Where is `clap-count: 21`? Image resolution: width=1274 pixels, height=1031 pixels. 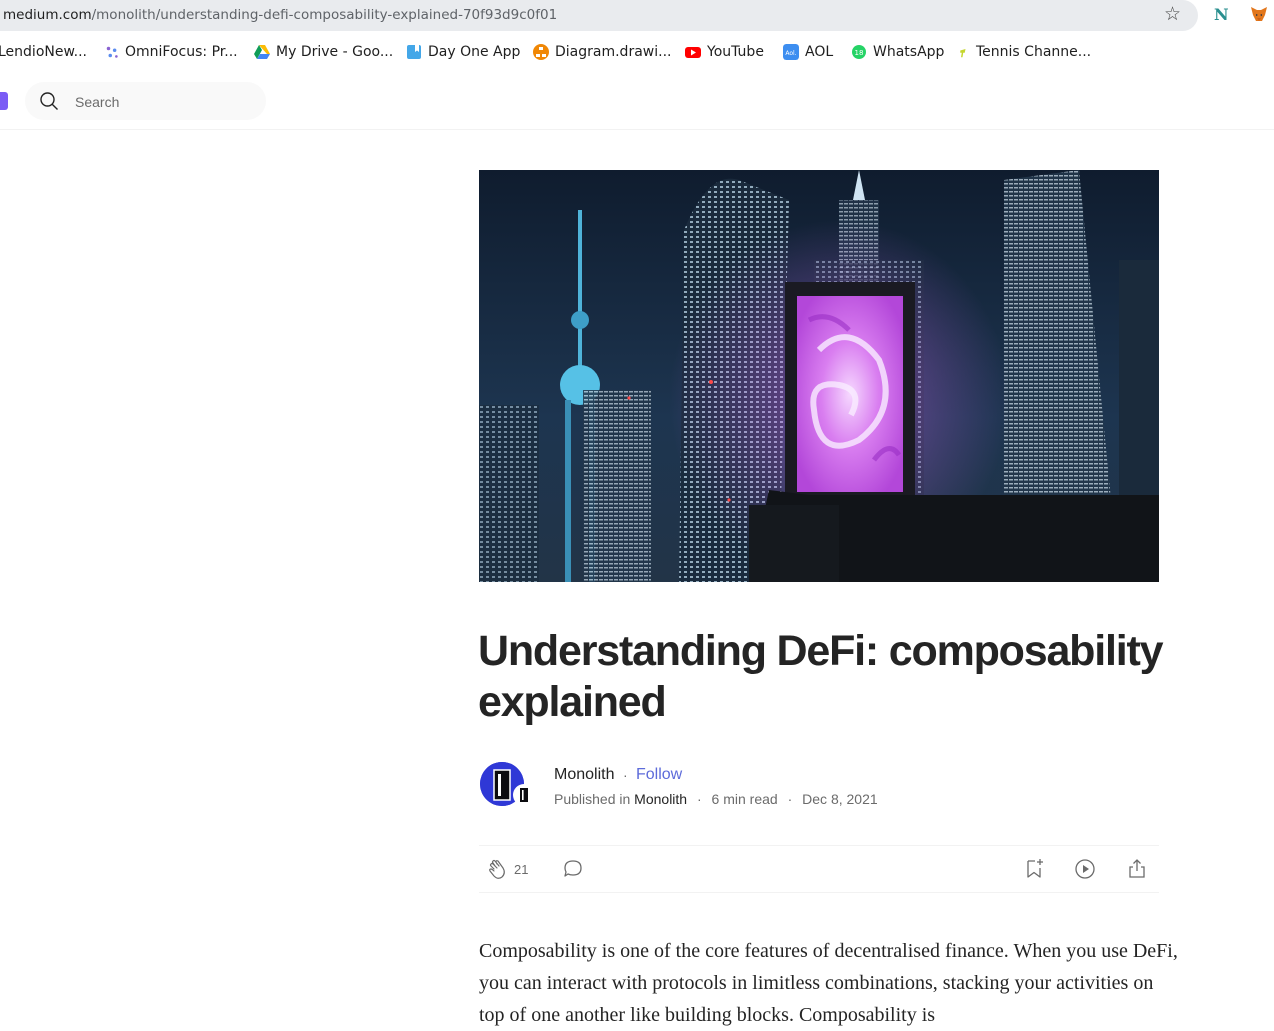
clap-count: 21 is located at coordinates (521, 869).